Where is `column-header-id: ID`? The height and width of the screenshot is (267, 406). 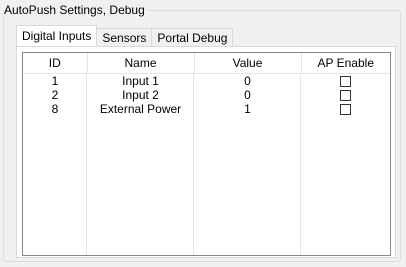 column-header-id: ID is located at coordinates (55, 63).